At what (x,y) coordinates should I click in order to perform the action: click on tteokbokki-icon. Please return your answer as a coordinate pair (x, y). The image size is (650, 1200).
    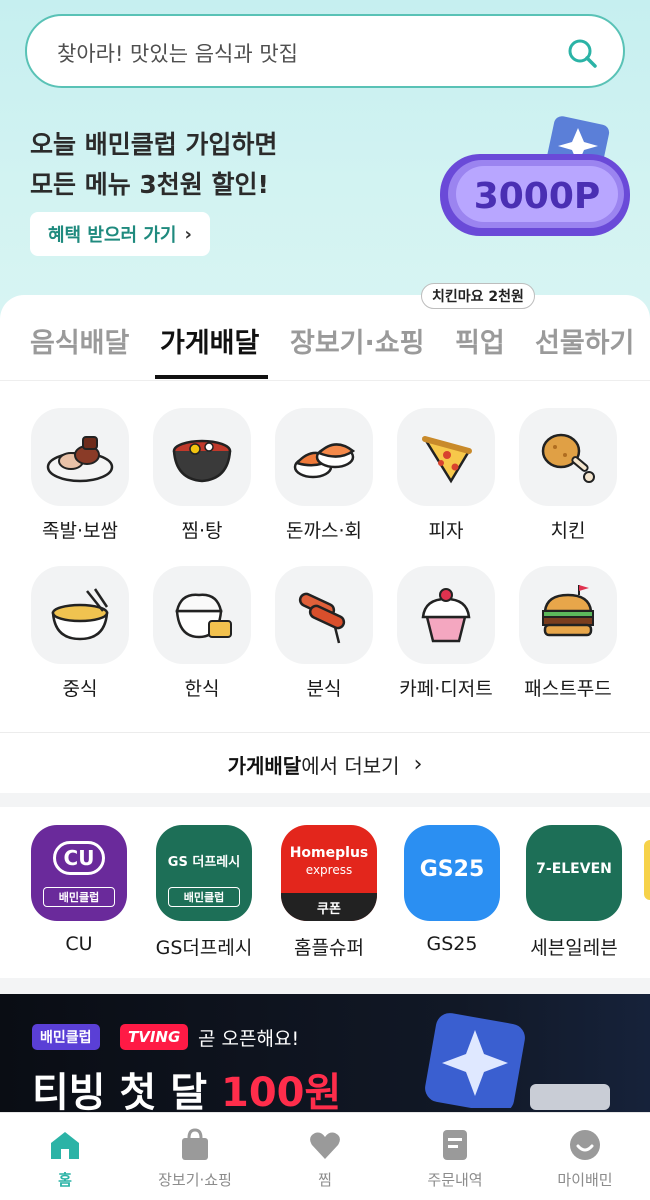
    Looking at the image, I should click on (322, 618).